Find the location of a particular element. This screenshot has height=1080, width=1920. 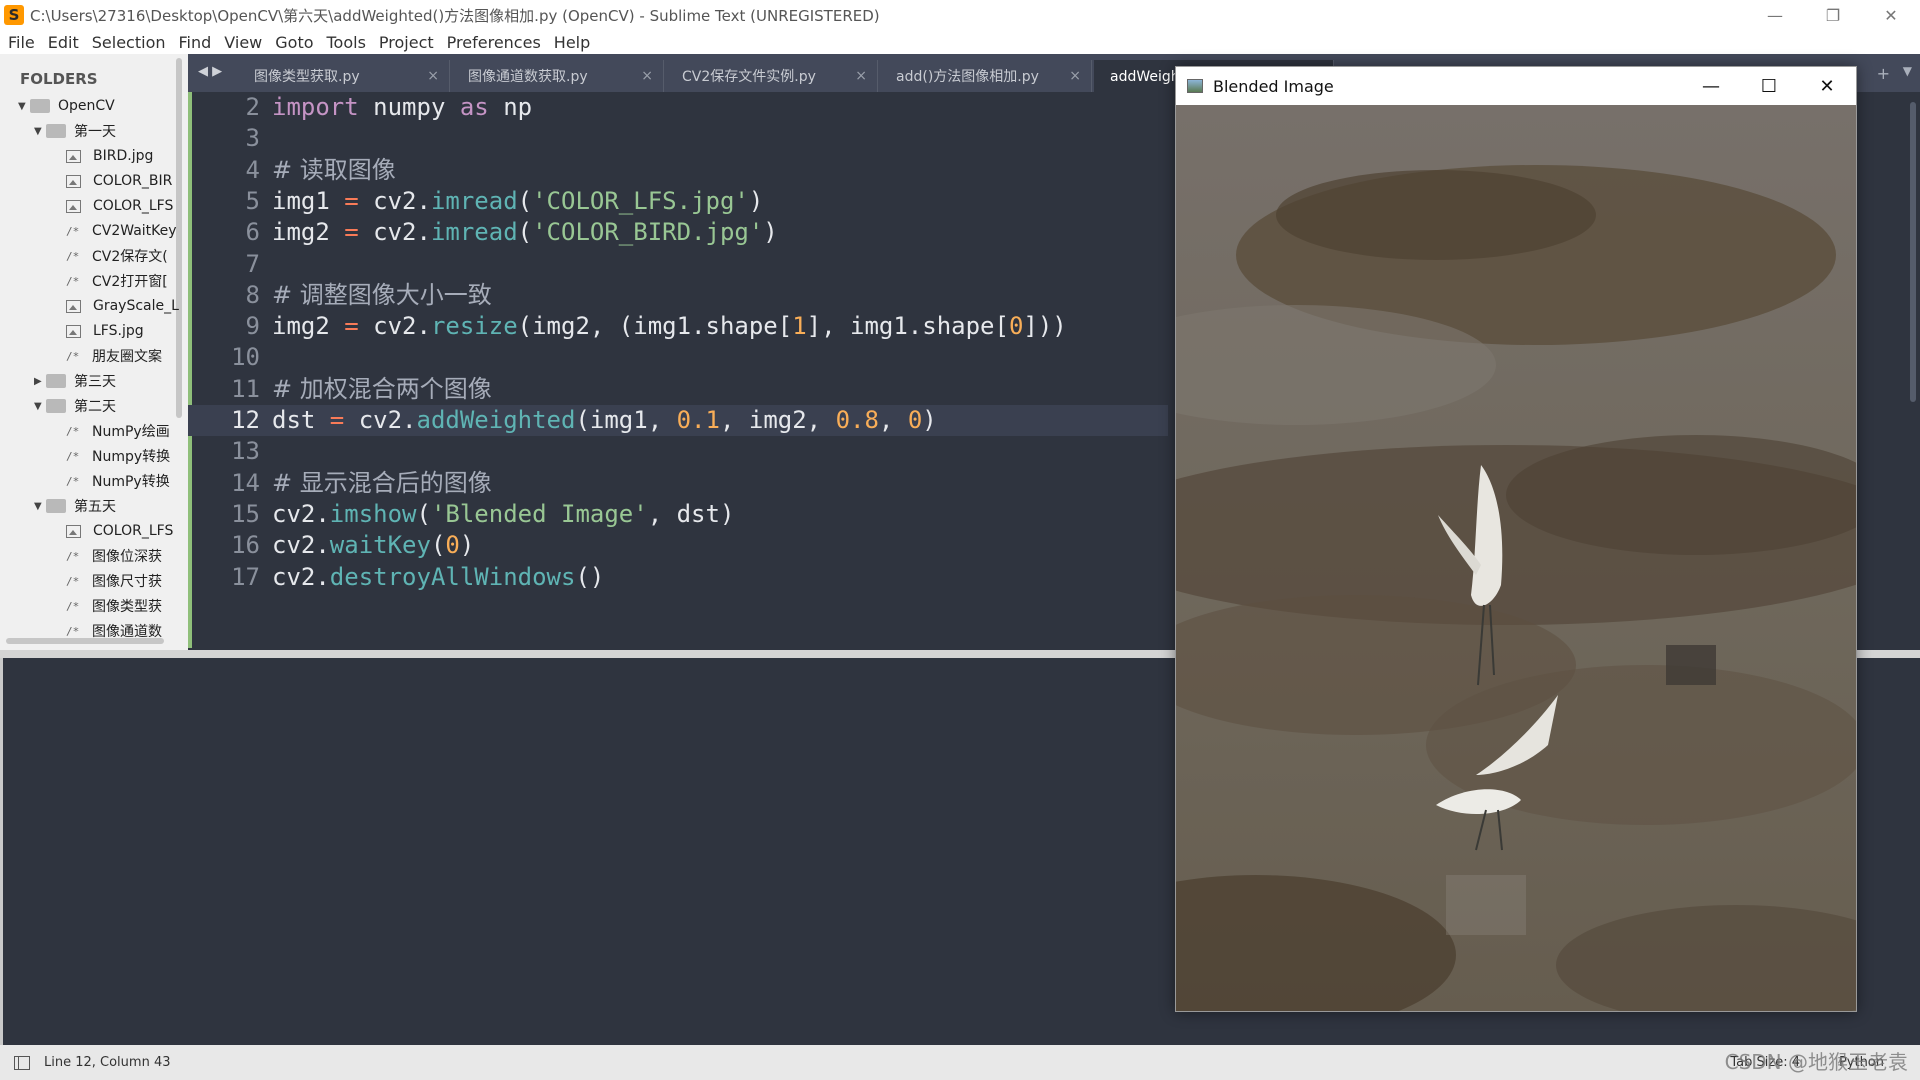

sublime-app-icon: S is located at coordinates (14, 15).